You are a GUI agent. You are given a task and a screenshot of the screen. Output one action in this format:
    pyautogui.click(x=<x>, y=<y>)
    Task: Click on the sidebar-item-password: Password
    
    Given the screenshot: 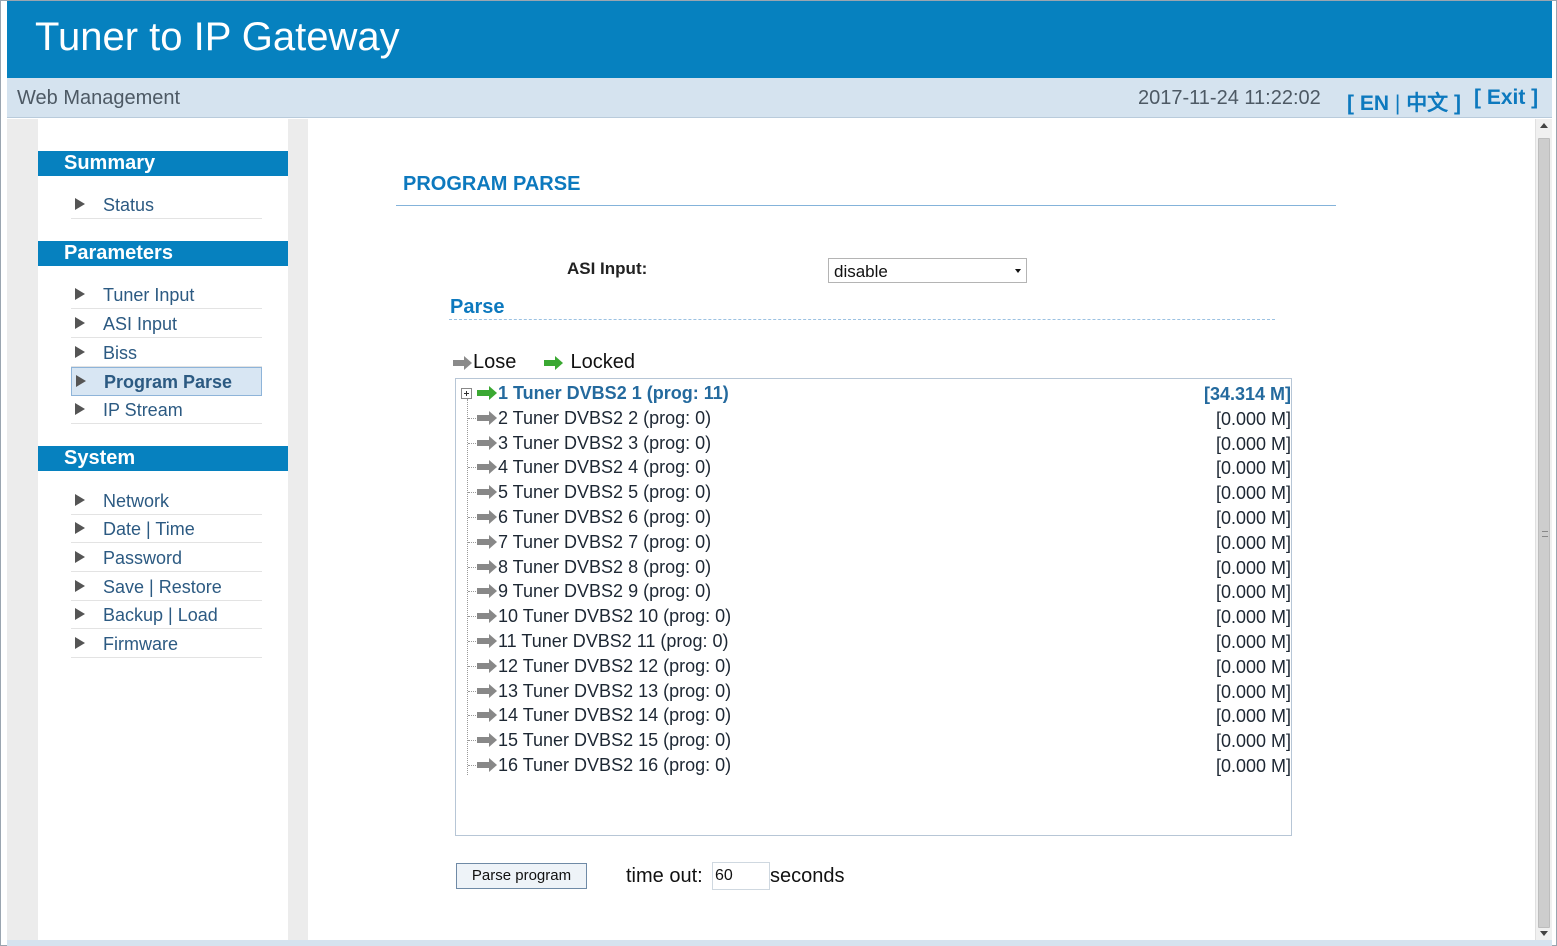 What is the action you would take?
    pyautogui.click(x=166, y=558)
    